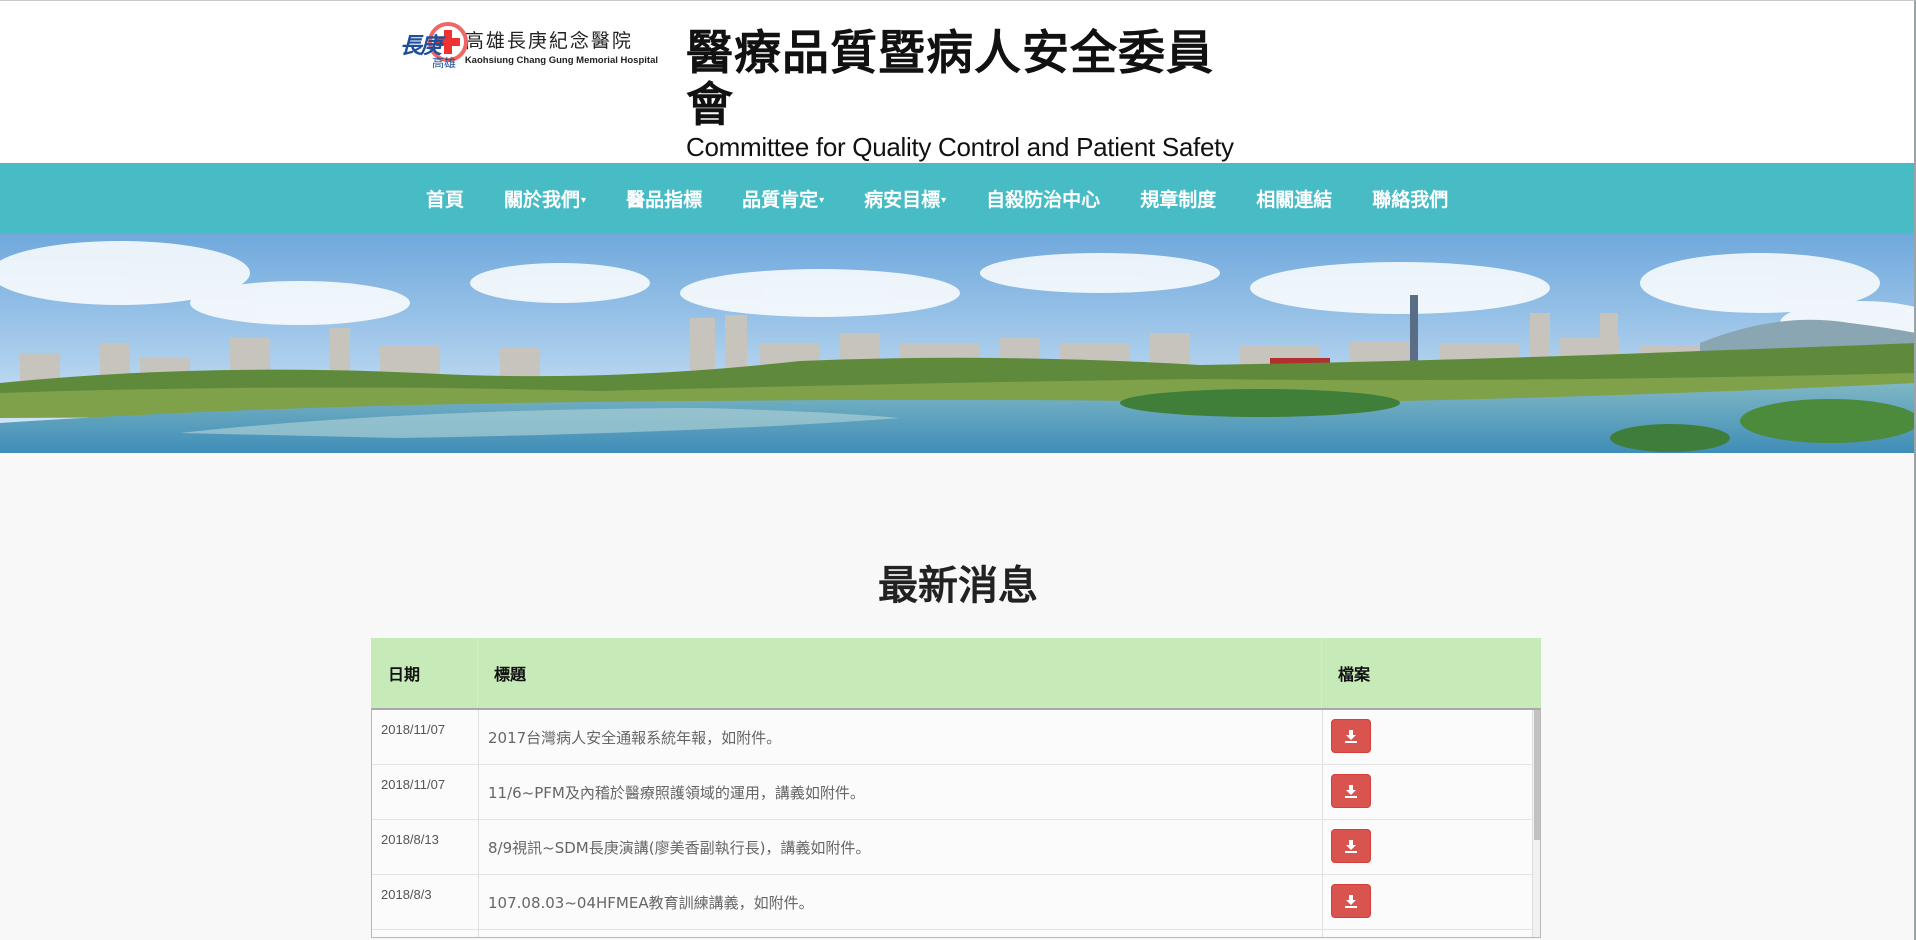 The height and width of the screenshot is (940, 1916). I want to click on section-title: 最新消息, so click(958, 586).